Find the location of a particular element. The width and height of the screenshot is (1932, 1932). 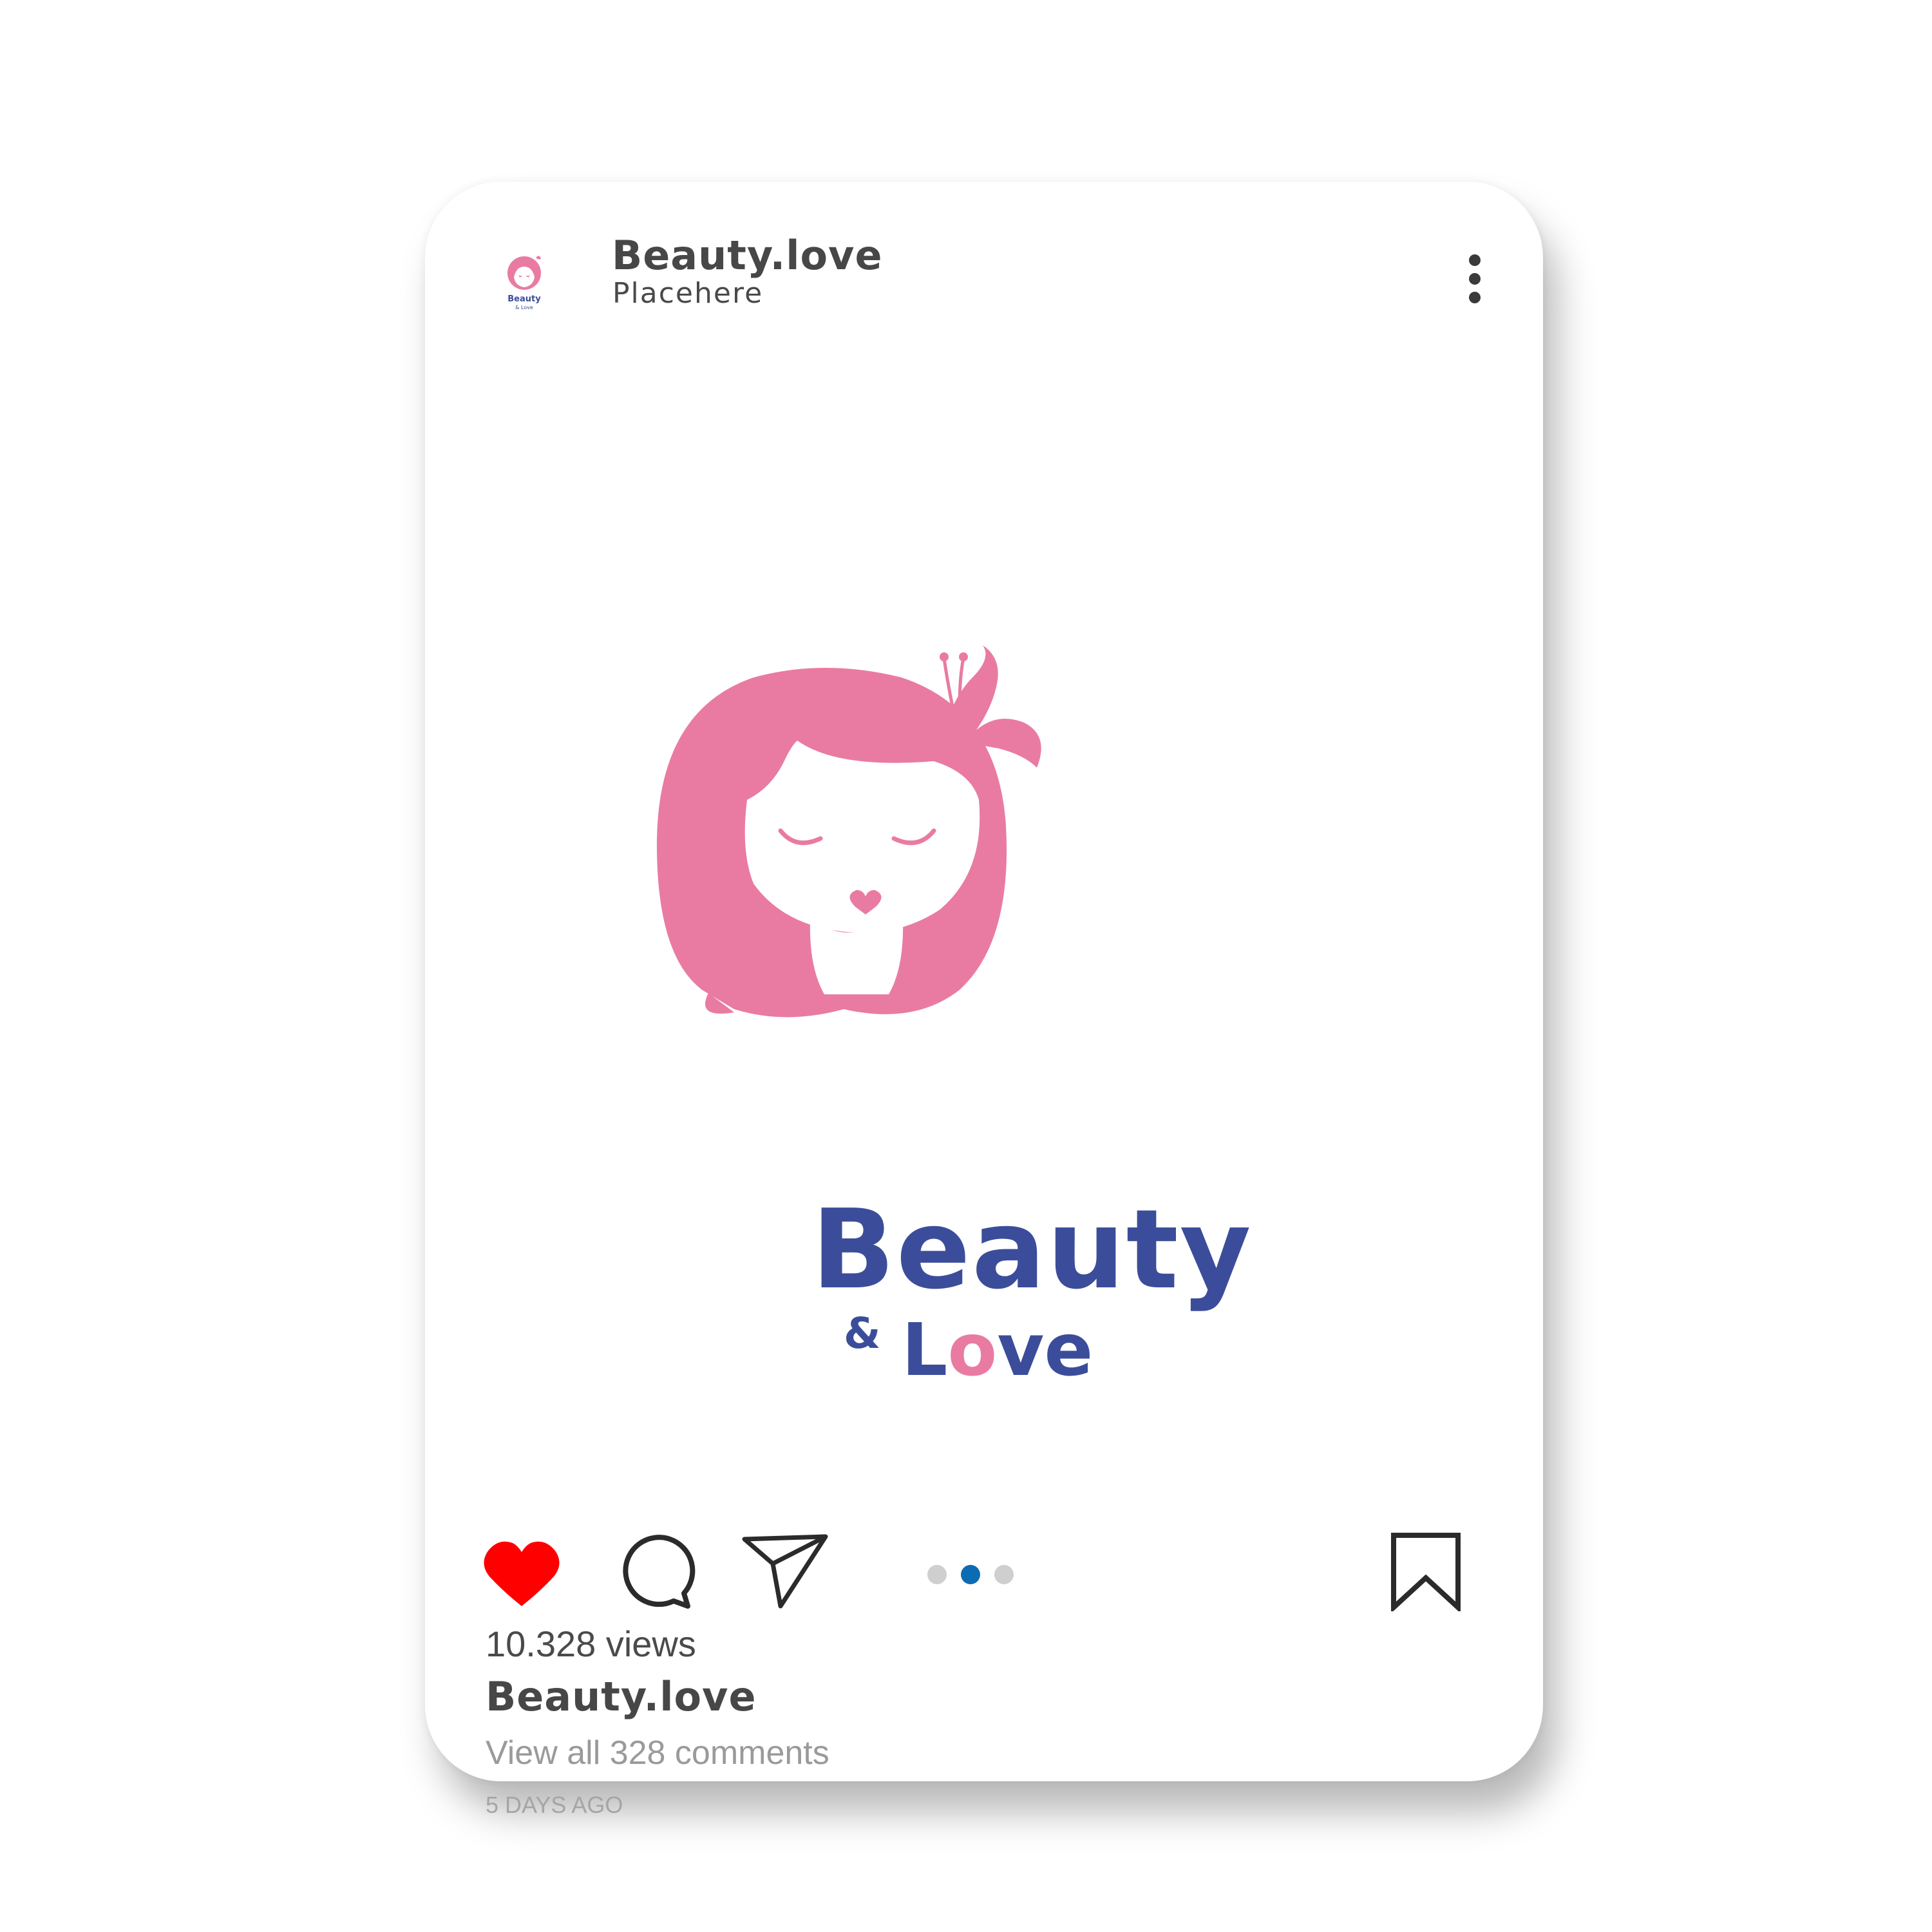

bookmark-button is located at coordinates (1426, 1572).